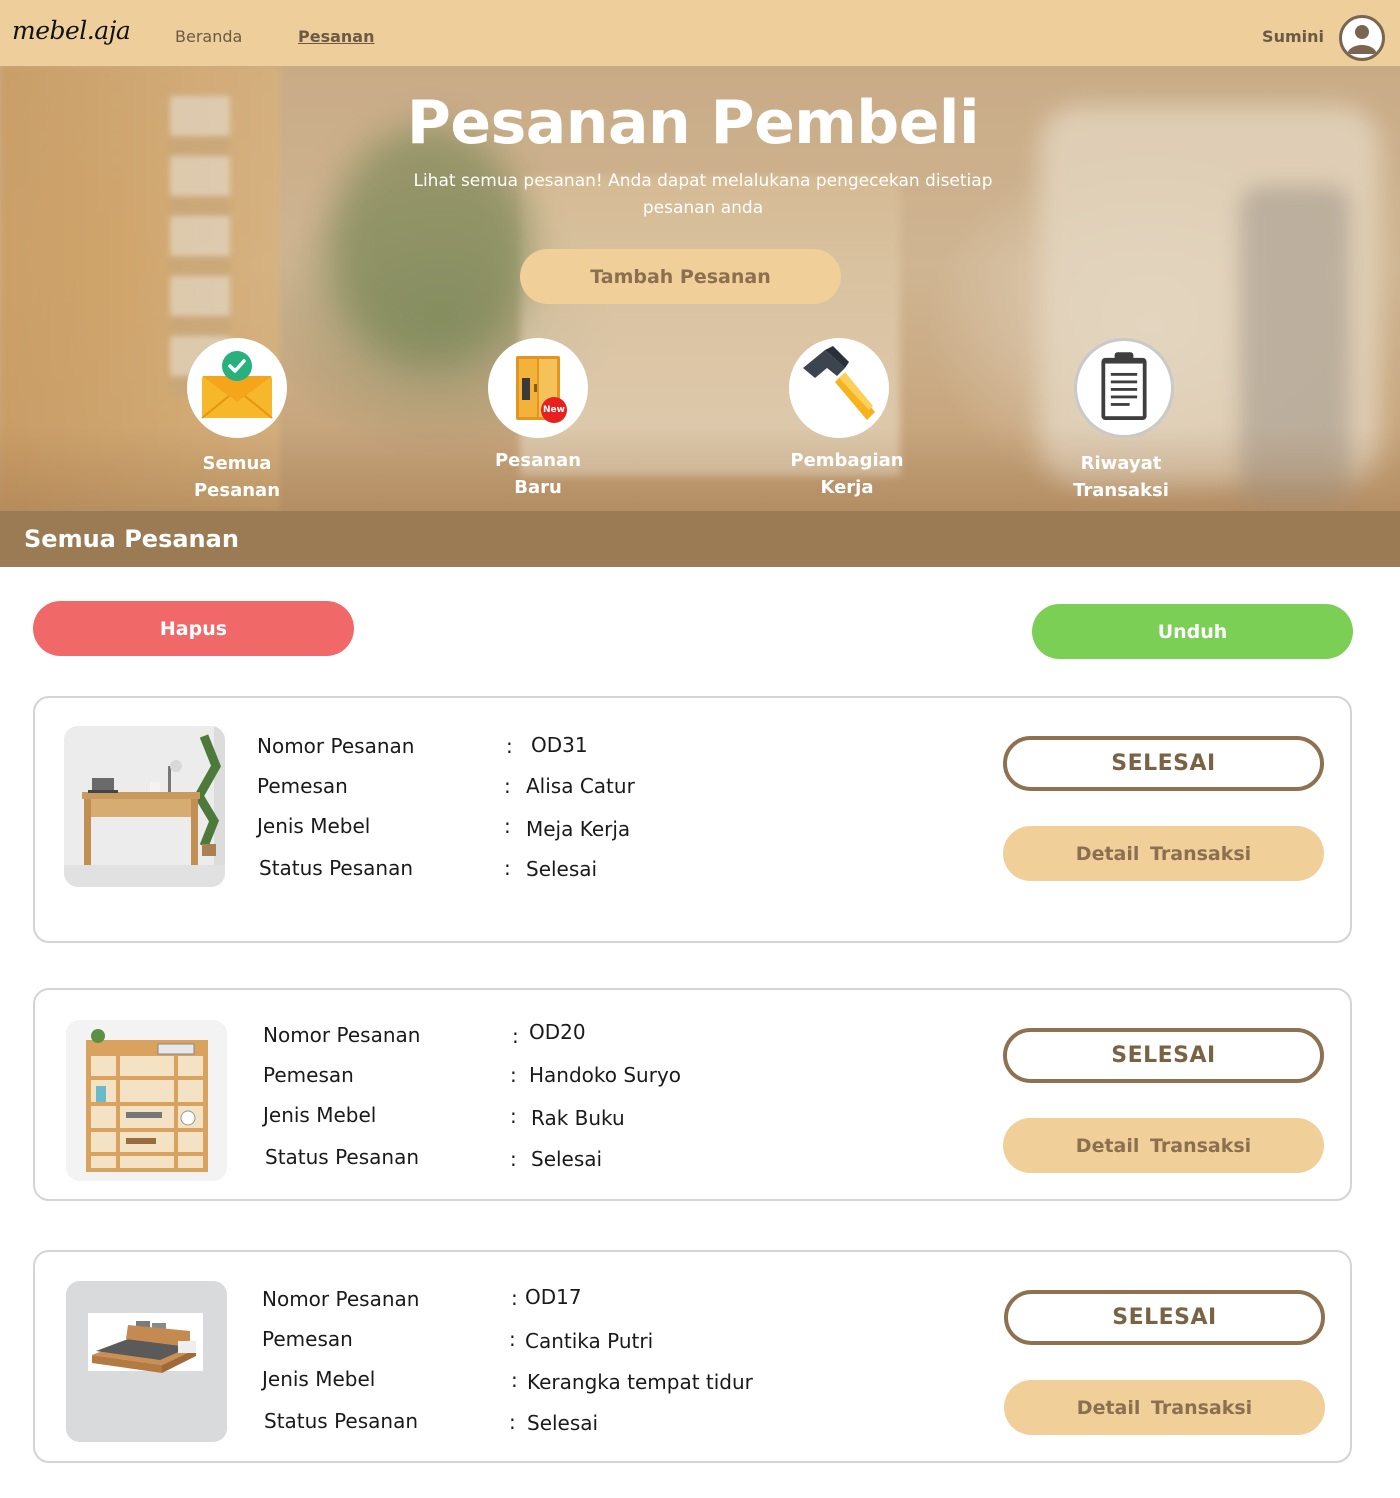 The width and height of the screenshot is (1400, 1498). I want to click on category-label-line1: Pesanan, so click(538, 460).